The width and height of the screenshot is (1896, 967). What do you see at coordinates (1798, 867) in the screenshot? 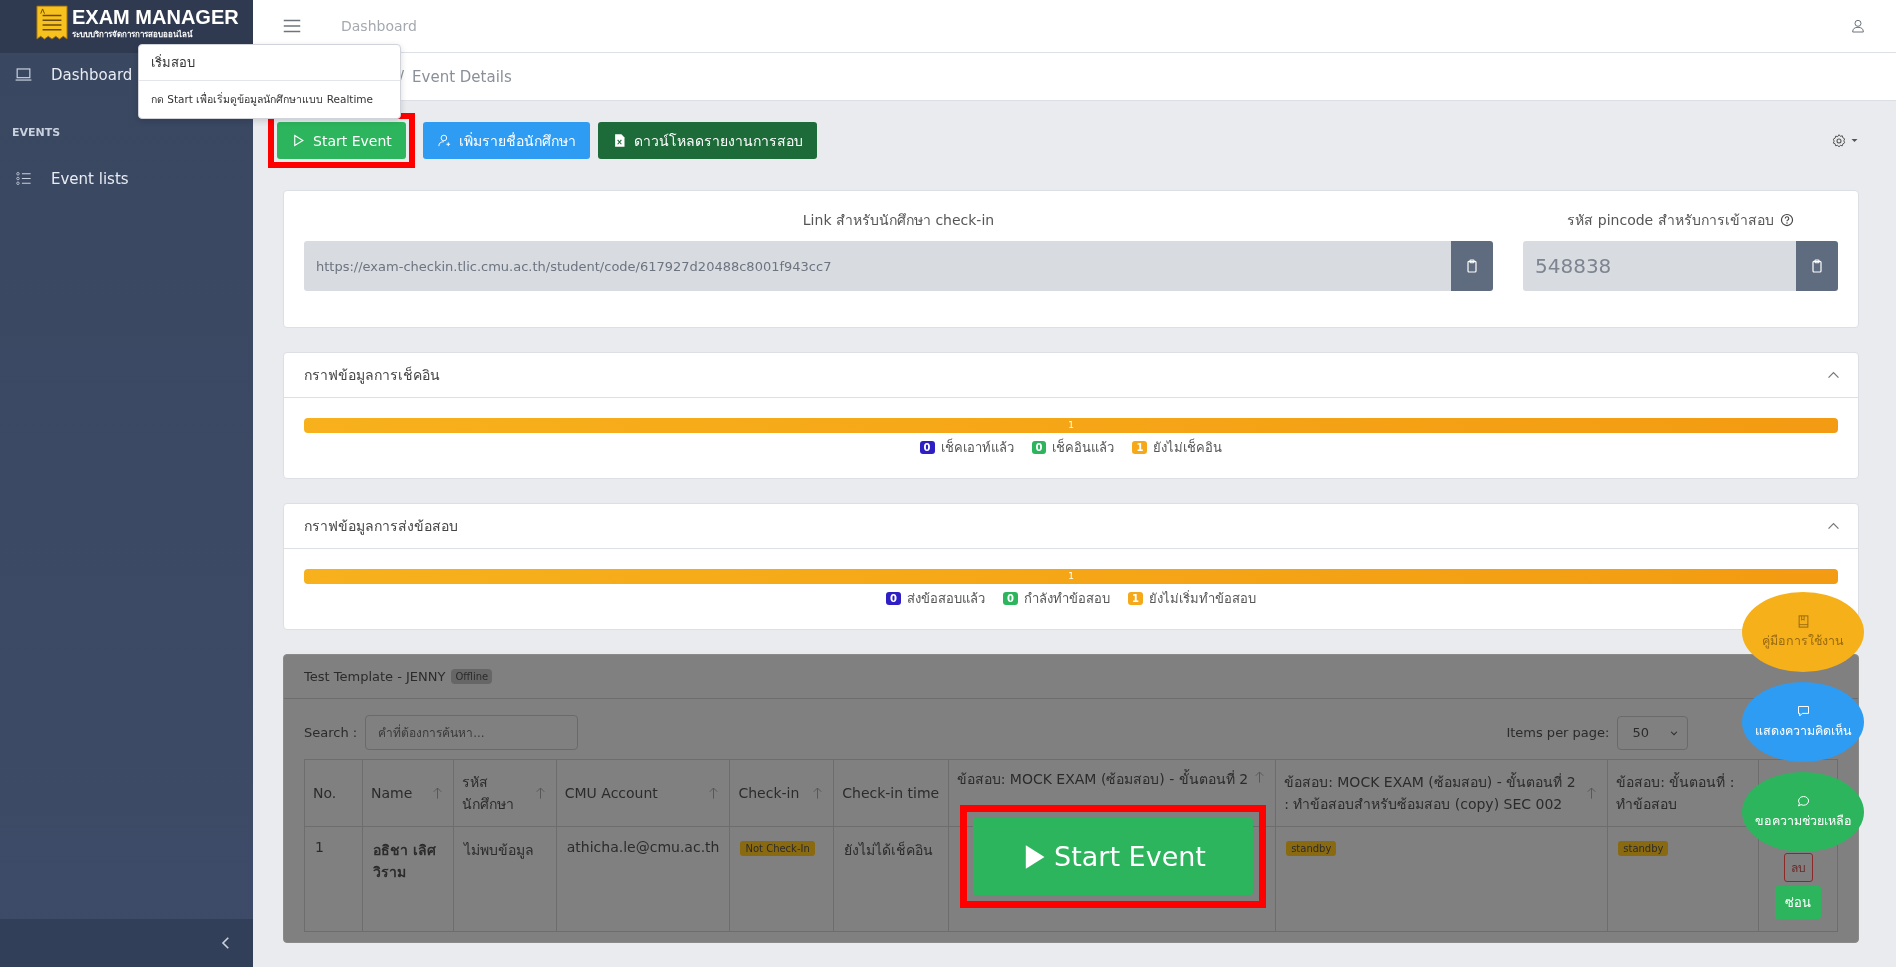
I see `delete-button: ลบ` at bounding box center [1798, 867].